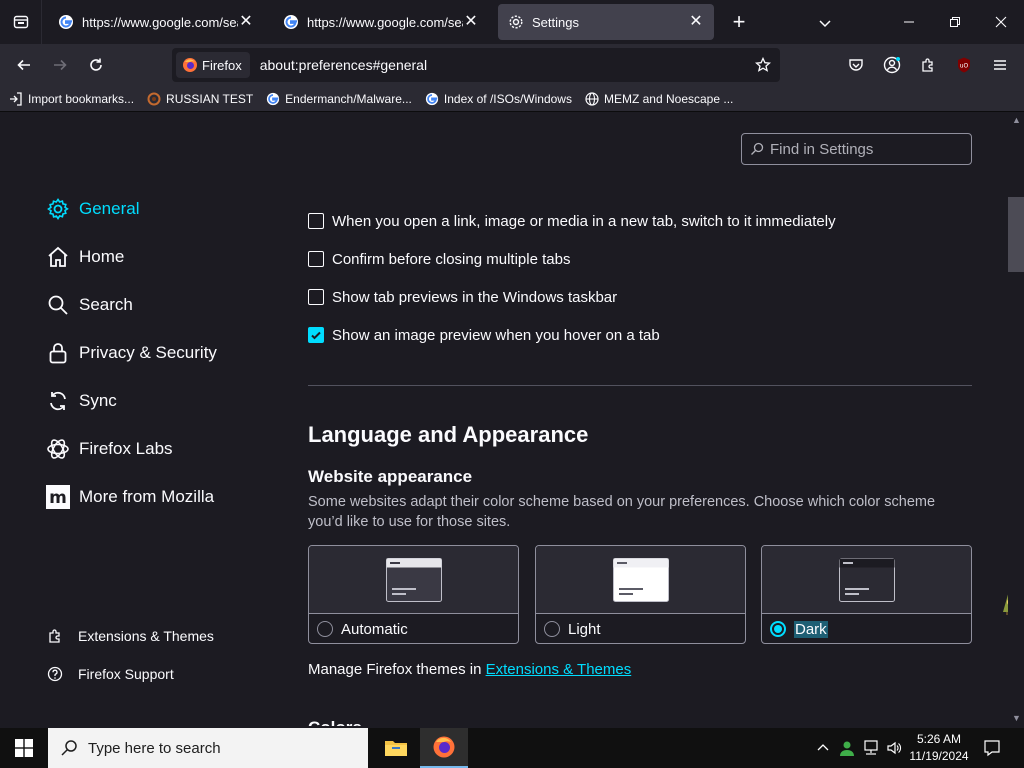 This screenshot has height=768, width=1024. What do you see at coordinates (592, 98) in the screenshot?
I see `globe-icon` at bounding box center [592, 98].